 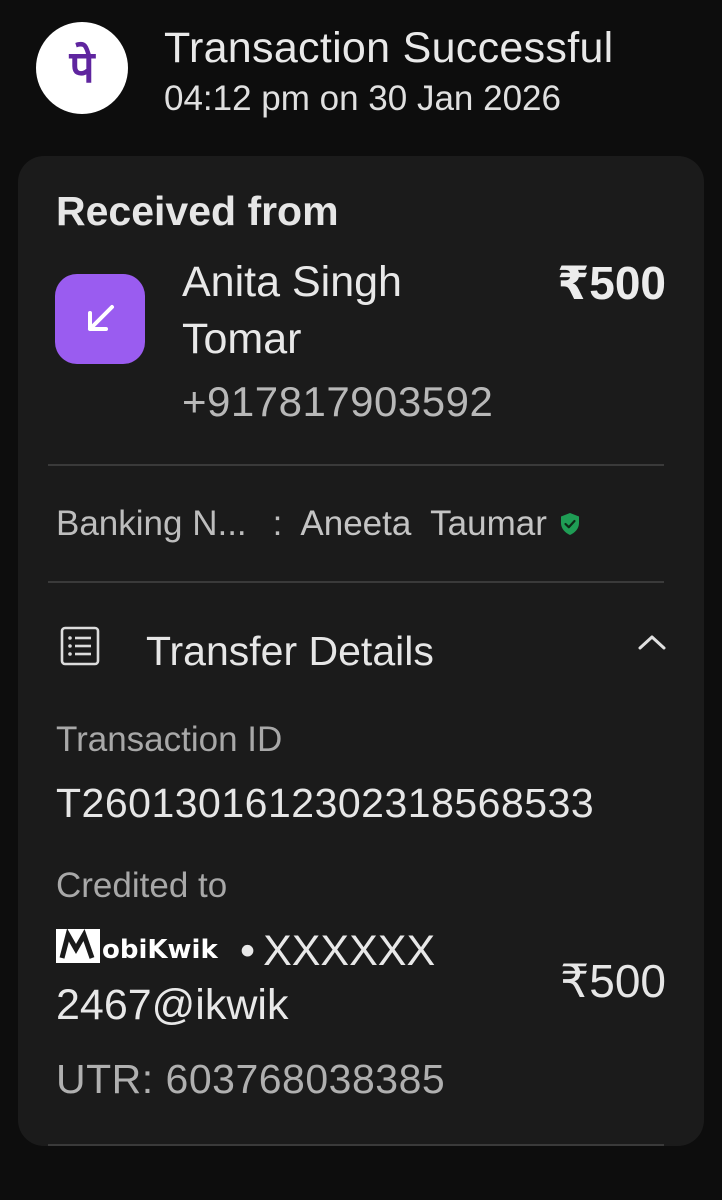 I want to click on banking-name-row: Banking N... : Aneeta Taumar, so click(x=318, y=524).